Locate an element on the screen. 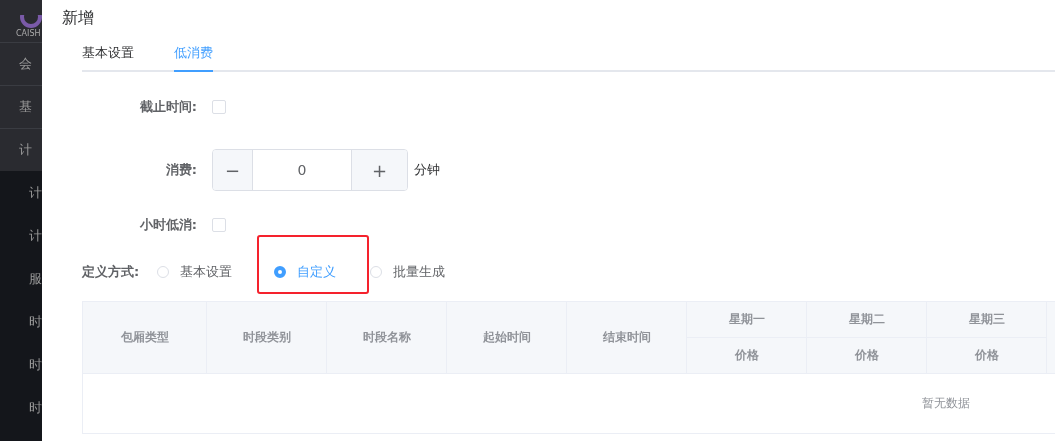 The height and width of the screenshot is (441, 1055). column-header: 包厢类型 is located at coordinates (145, 338).